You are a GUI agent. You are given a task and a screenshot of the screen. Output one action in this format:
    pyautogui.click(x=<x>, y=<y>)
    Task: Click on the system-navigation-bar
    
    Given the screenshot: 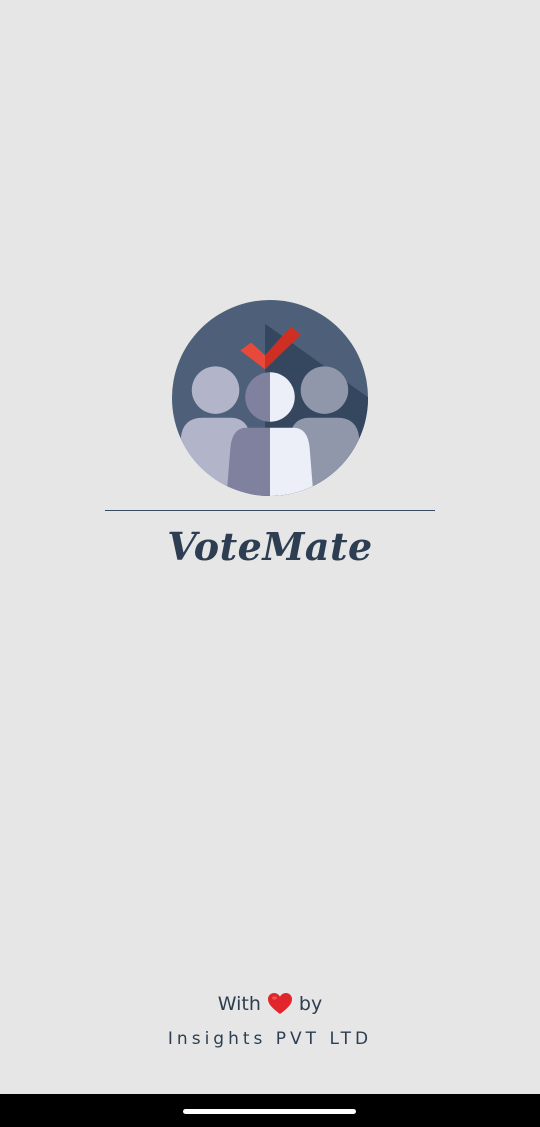 What is the action you would take?
    pyautogui.click(x=270, y=1110)
    